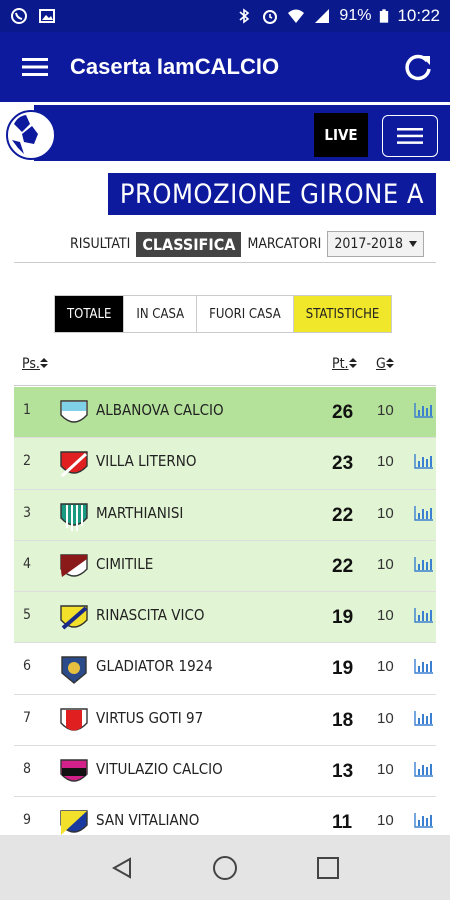  What do you see at coordinates (225, 464) in the screenshot?
I see `table-row: 2 VILLA LITERNO 23 10` at bounding box center [225, 464].